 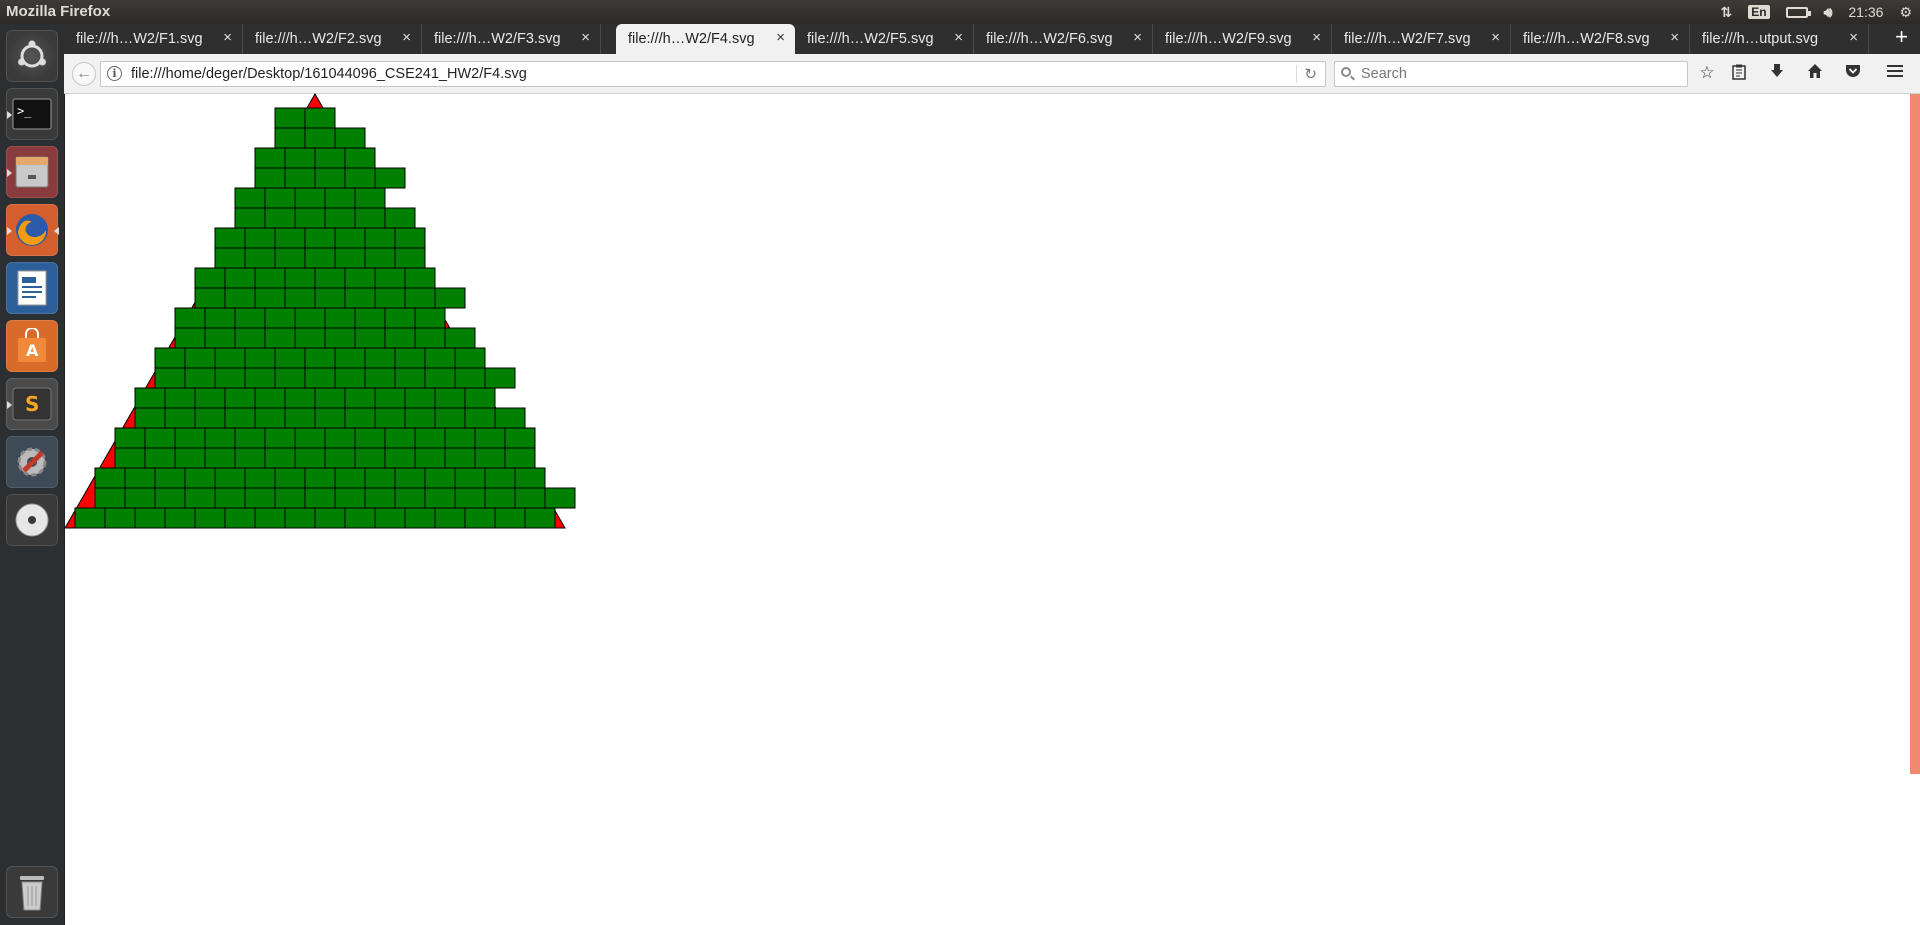 I want to click on tab-f9: file:///h…W2/F9.svg ×, so click(x=1242, y=39).